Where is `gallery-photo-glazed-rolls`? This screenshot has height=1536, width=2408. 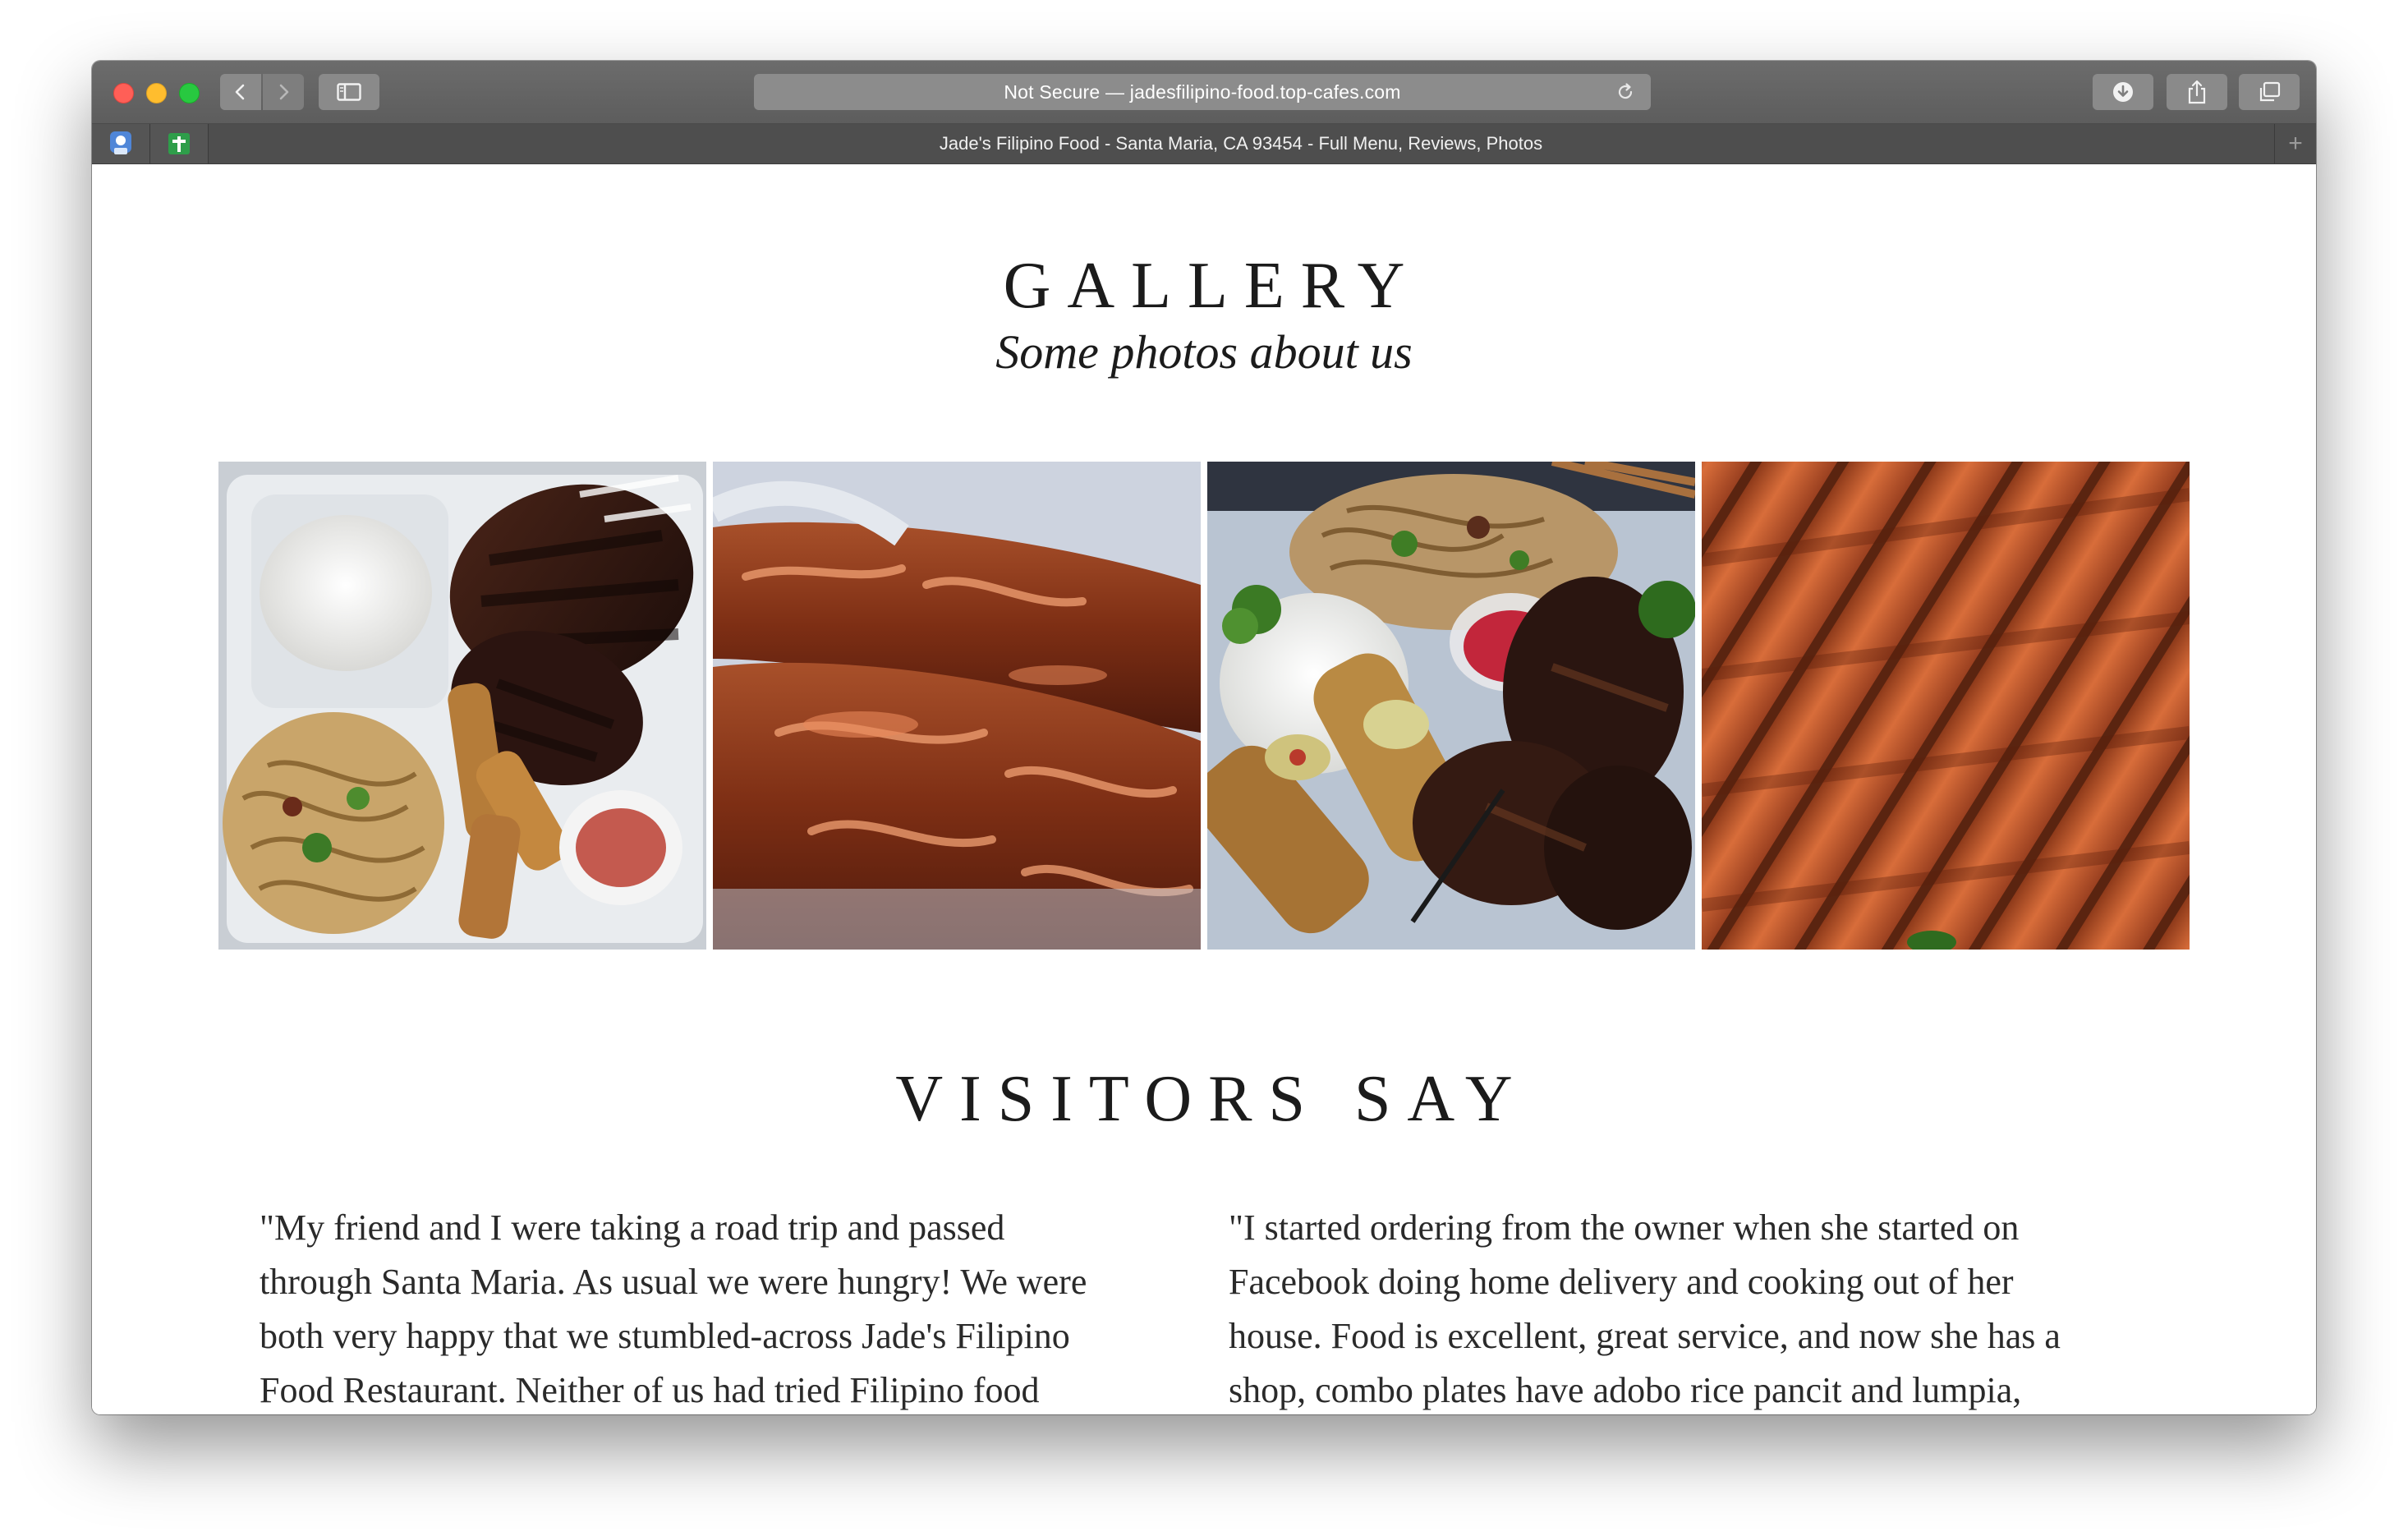 gallery-photo-glazed-rolls is located at coordinates (957, 706).